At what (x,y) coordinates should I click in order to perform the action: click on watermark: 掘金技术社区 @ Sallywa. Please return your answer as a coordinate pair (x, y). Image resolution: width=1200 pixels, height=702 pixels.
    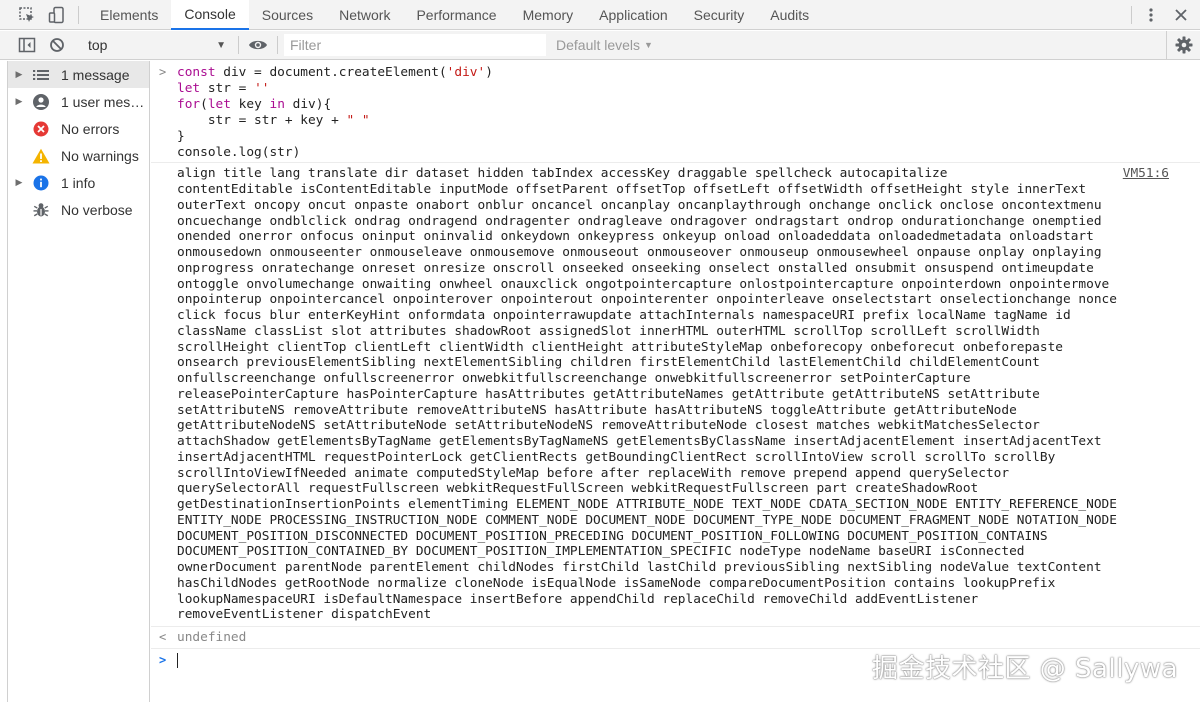
    Looking at the image, I should click on (1025, 669).